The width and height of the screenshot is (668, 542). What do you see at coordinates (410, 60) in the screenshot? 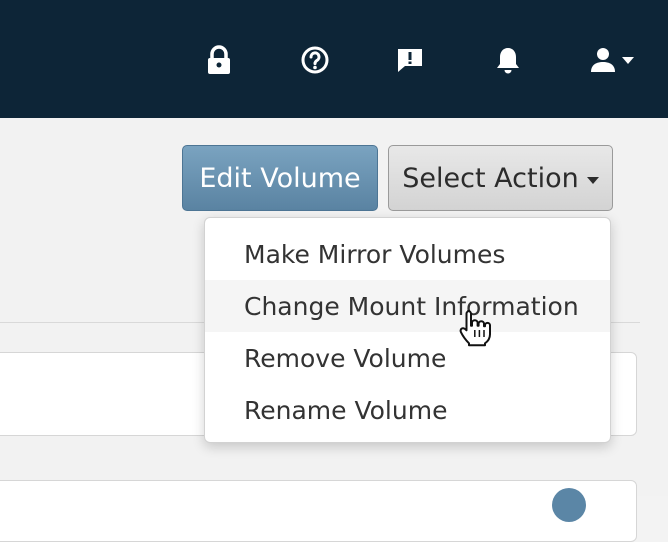
I see `feedback-icon` at bounding box center [410, 60].